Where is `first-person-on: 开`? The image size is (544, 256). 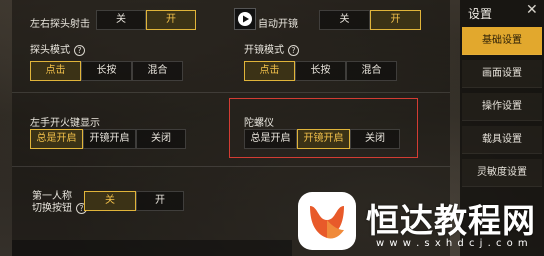 first-person-on: 开 is located at coordinates (160, 201).